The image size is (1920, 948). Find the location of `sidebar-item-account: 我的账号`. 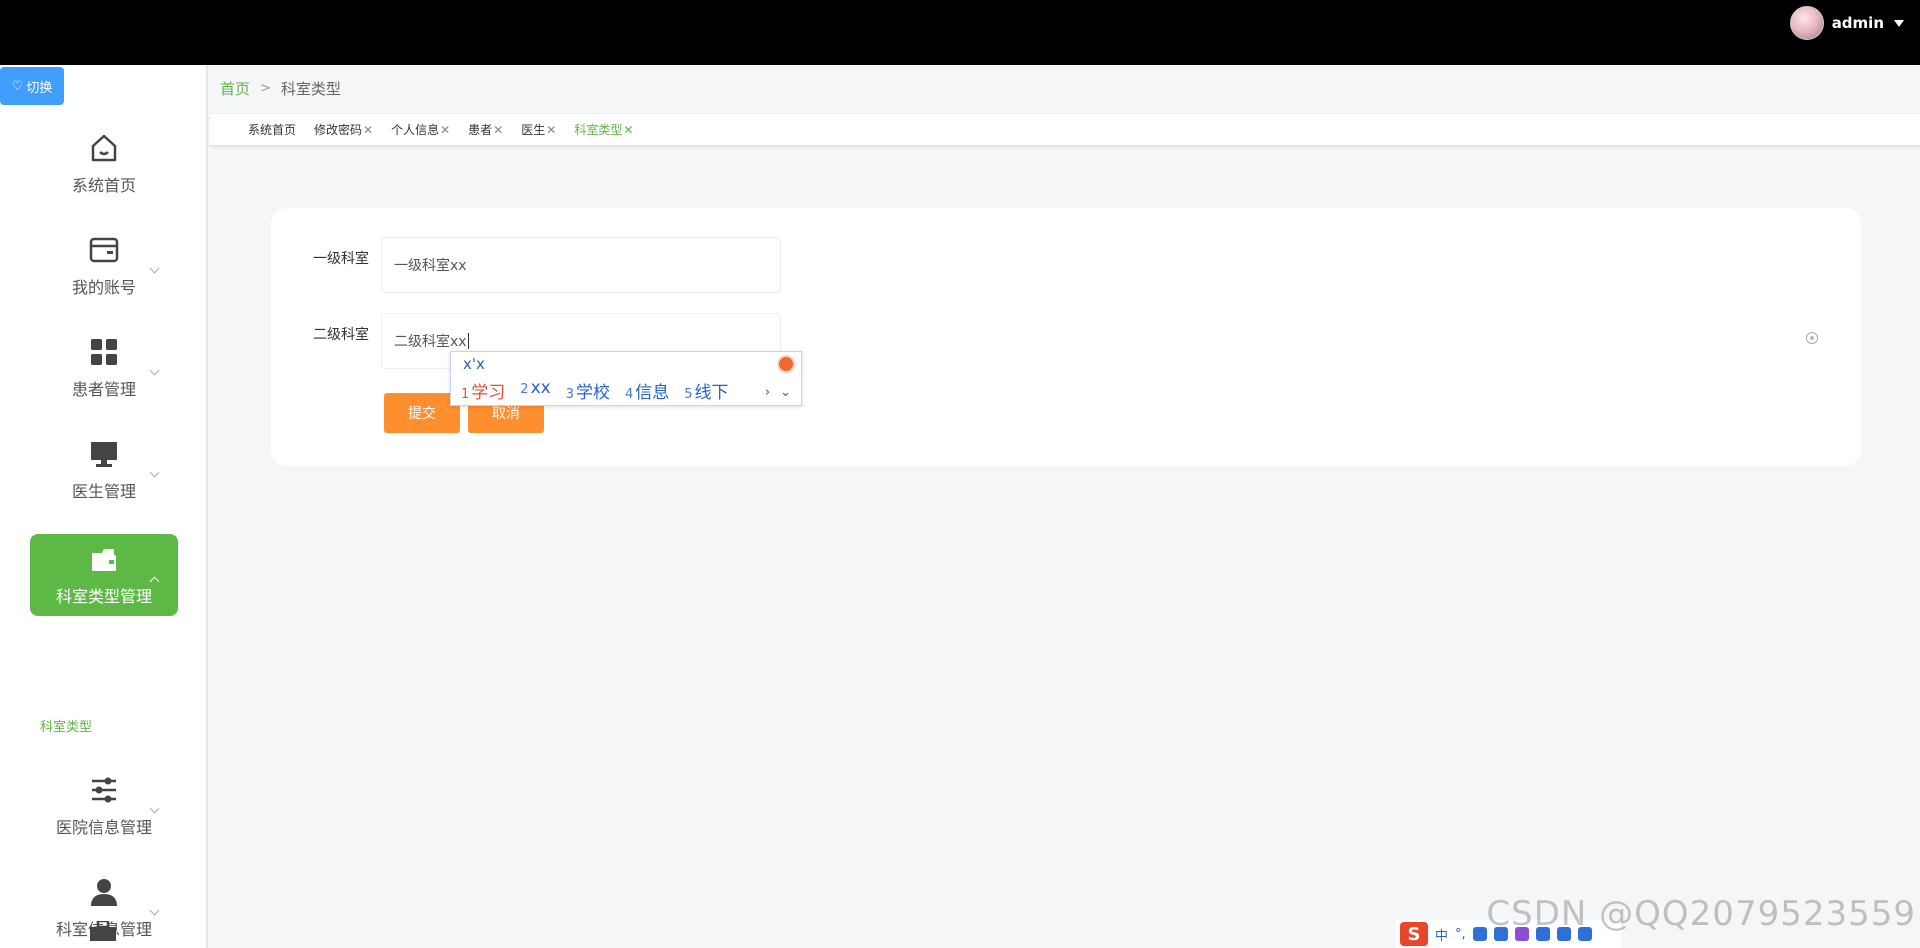

sidebar-item-account: 我的账号 is located at coordinates (104, 266).